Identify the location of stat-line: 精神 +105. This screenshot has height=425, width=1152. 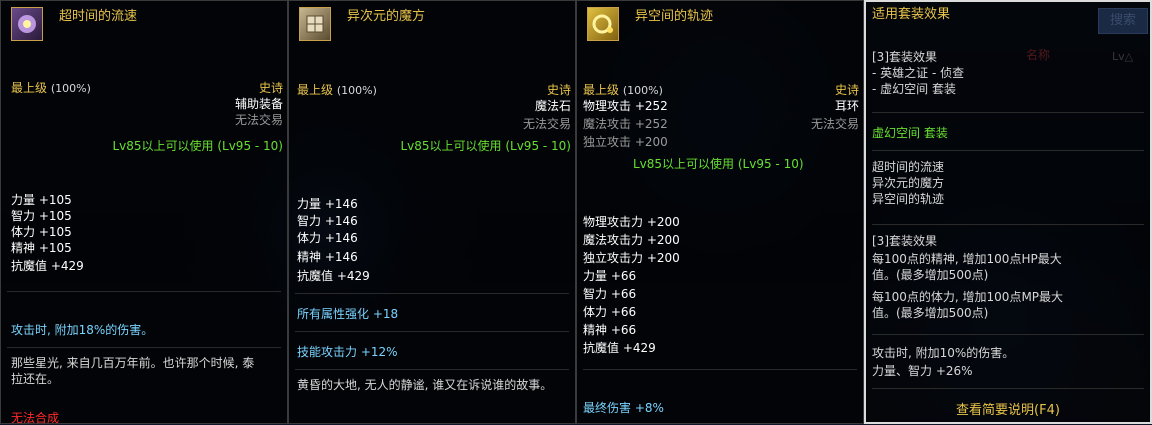
(41, 248).